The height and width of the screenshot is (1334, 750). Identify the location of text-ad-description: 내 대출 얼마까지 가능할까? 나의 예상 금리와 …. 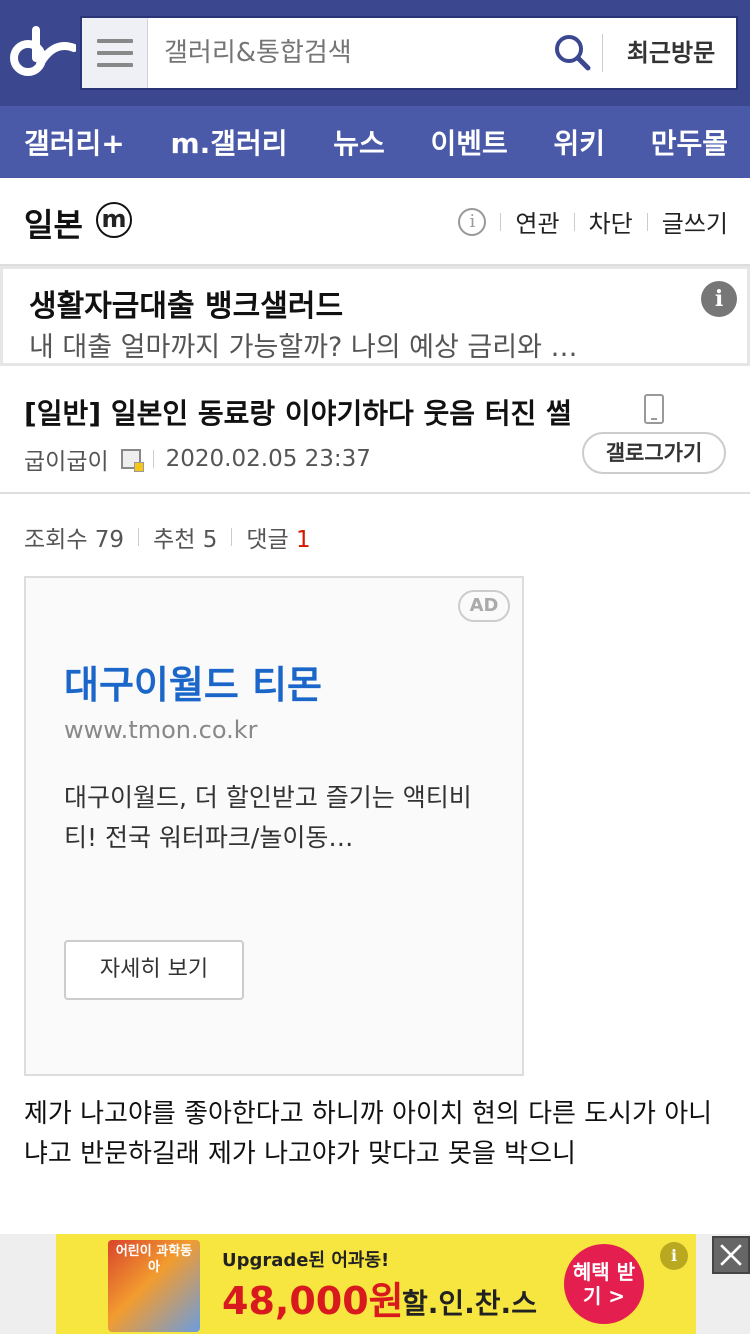
(303, 347).